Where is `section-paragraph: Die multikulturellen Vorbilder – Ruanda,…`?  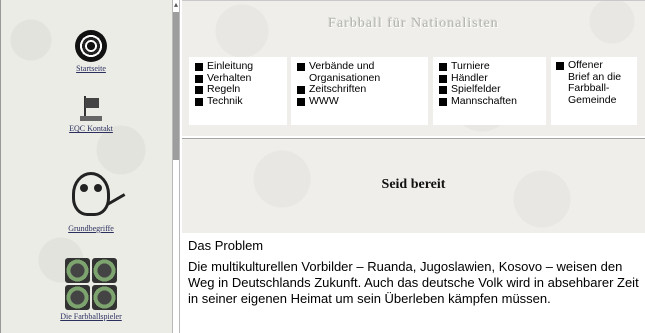
section-paragraph: Die multikulturellen Vorbilder – Ruanda,… is located at coordinates (413, 282).